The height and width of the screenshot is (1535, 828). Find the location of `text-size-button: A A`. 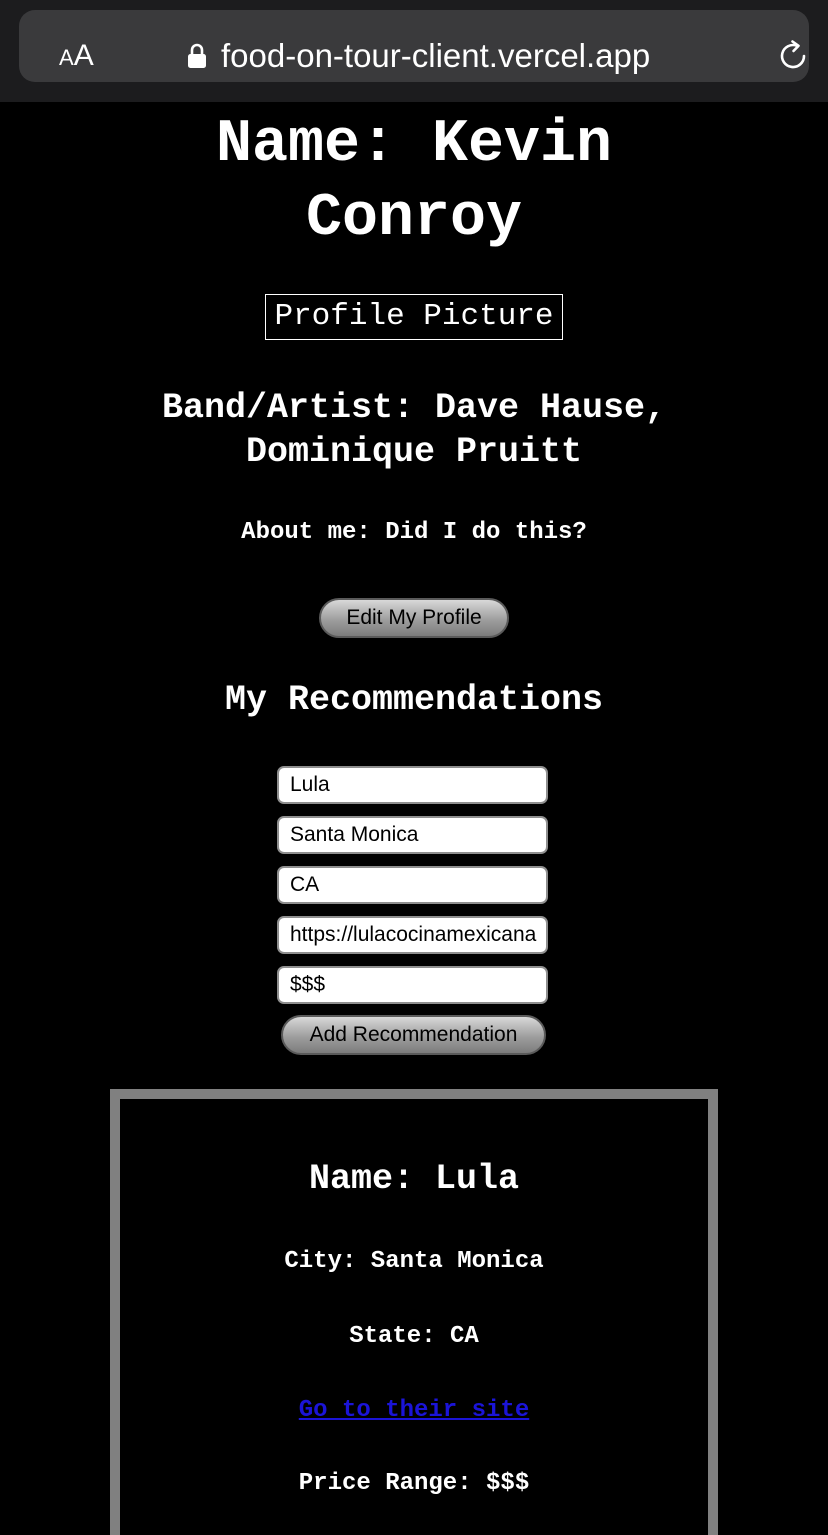

text-size-button: A A is located at coordinates (76, 57).